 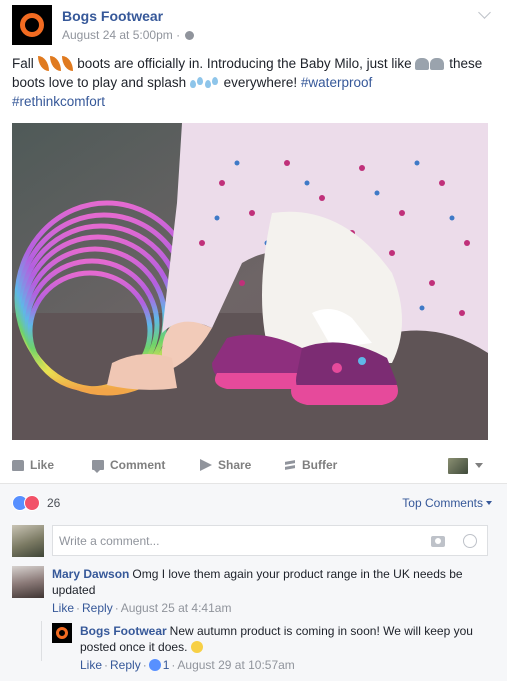 What do you see at coordinates (42, 465) in the screenshot?
I see `like-label: Like` at bounding box center [42, 465].